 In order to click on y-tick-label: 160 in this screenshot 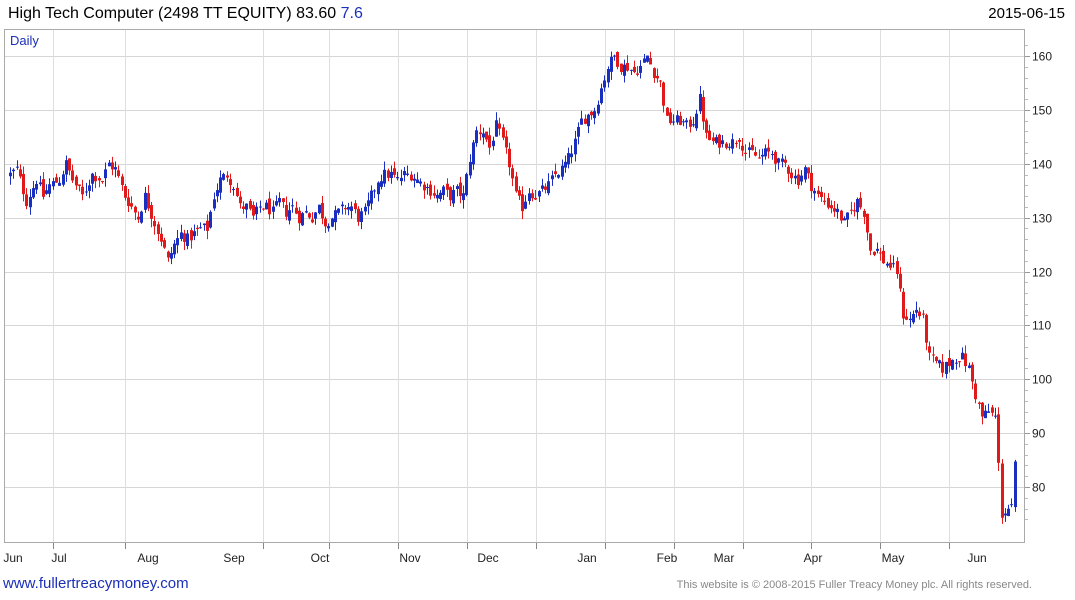, I will do `click(1042, 57)`.